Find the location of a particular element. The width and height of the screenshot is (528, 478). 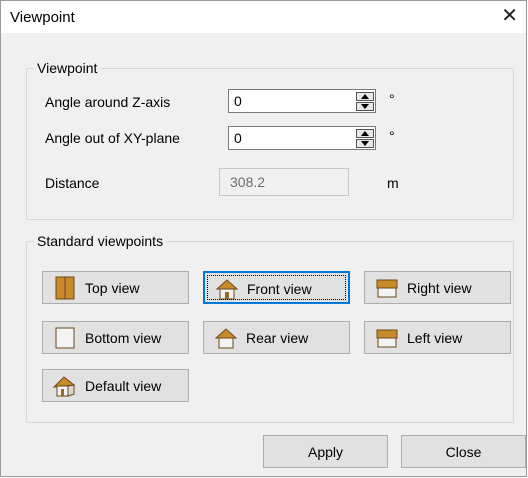

distance-field: 308.2 is located at coordinates (284, 182).